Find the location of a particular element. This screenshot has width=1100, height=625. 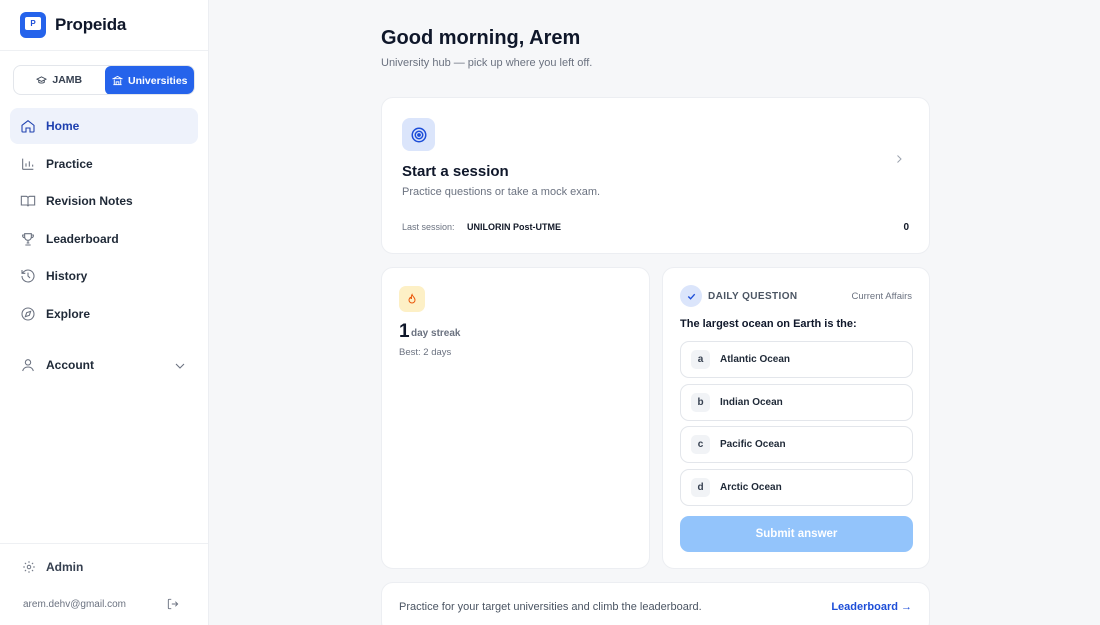

chevron-right-icon is located at coordinates (899, 159).